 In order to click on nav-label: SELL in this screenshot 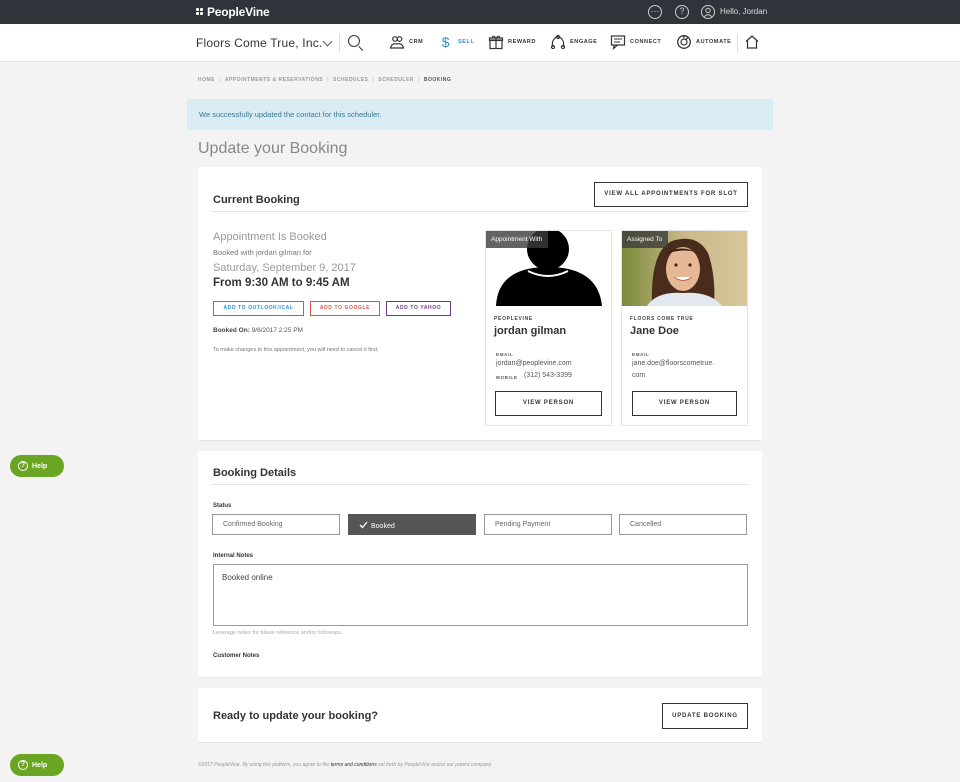, I will do `click(466, 42)`.